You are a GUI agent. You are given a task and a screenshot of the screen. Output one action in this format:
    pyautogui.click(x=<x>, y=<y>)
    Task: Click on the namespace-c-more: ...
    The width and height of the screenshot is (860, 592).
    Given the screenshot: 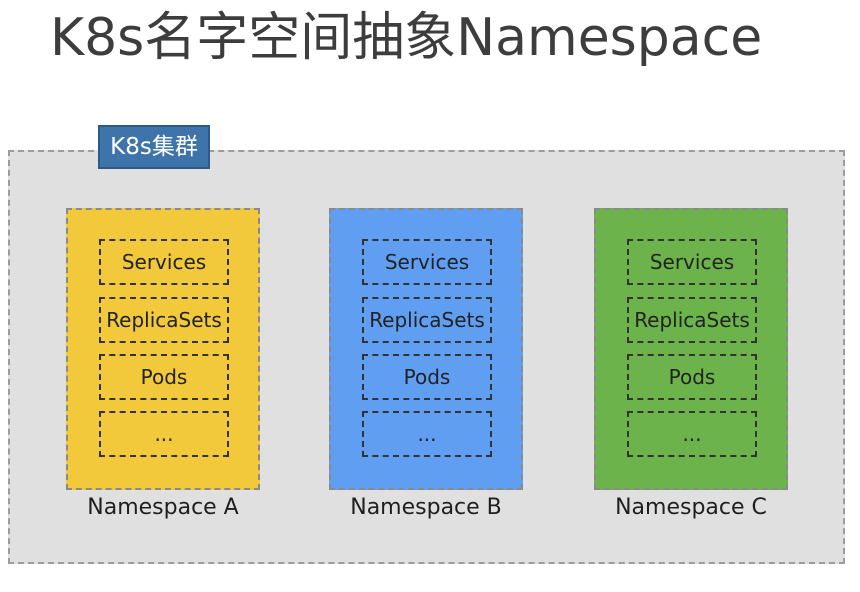 What is the action you would take?
    pyautogui.click(x=692, y=434)
    